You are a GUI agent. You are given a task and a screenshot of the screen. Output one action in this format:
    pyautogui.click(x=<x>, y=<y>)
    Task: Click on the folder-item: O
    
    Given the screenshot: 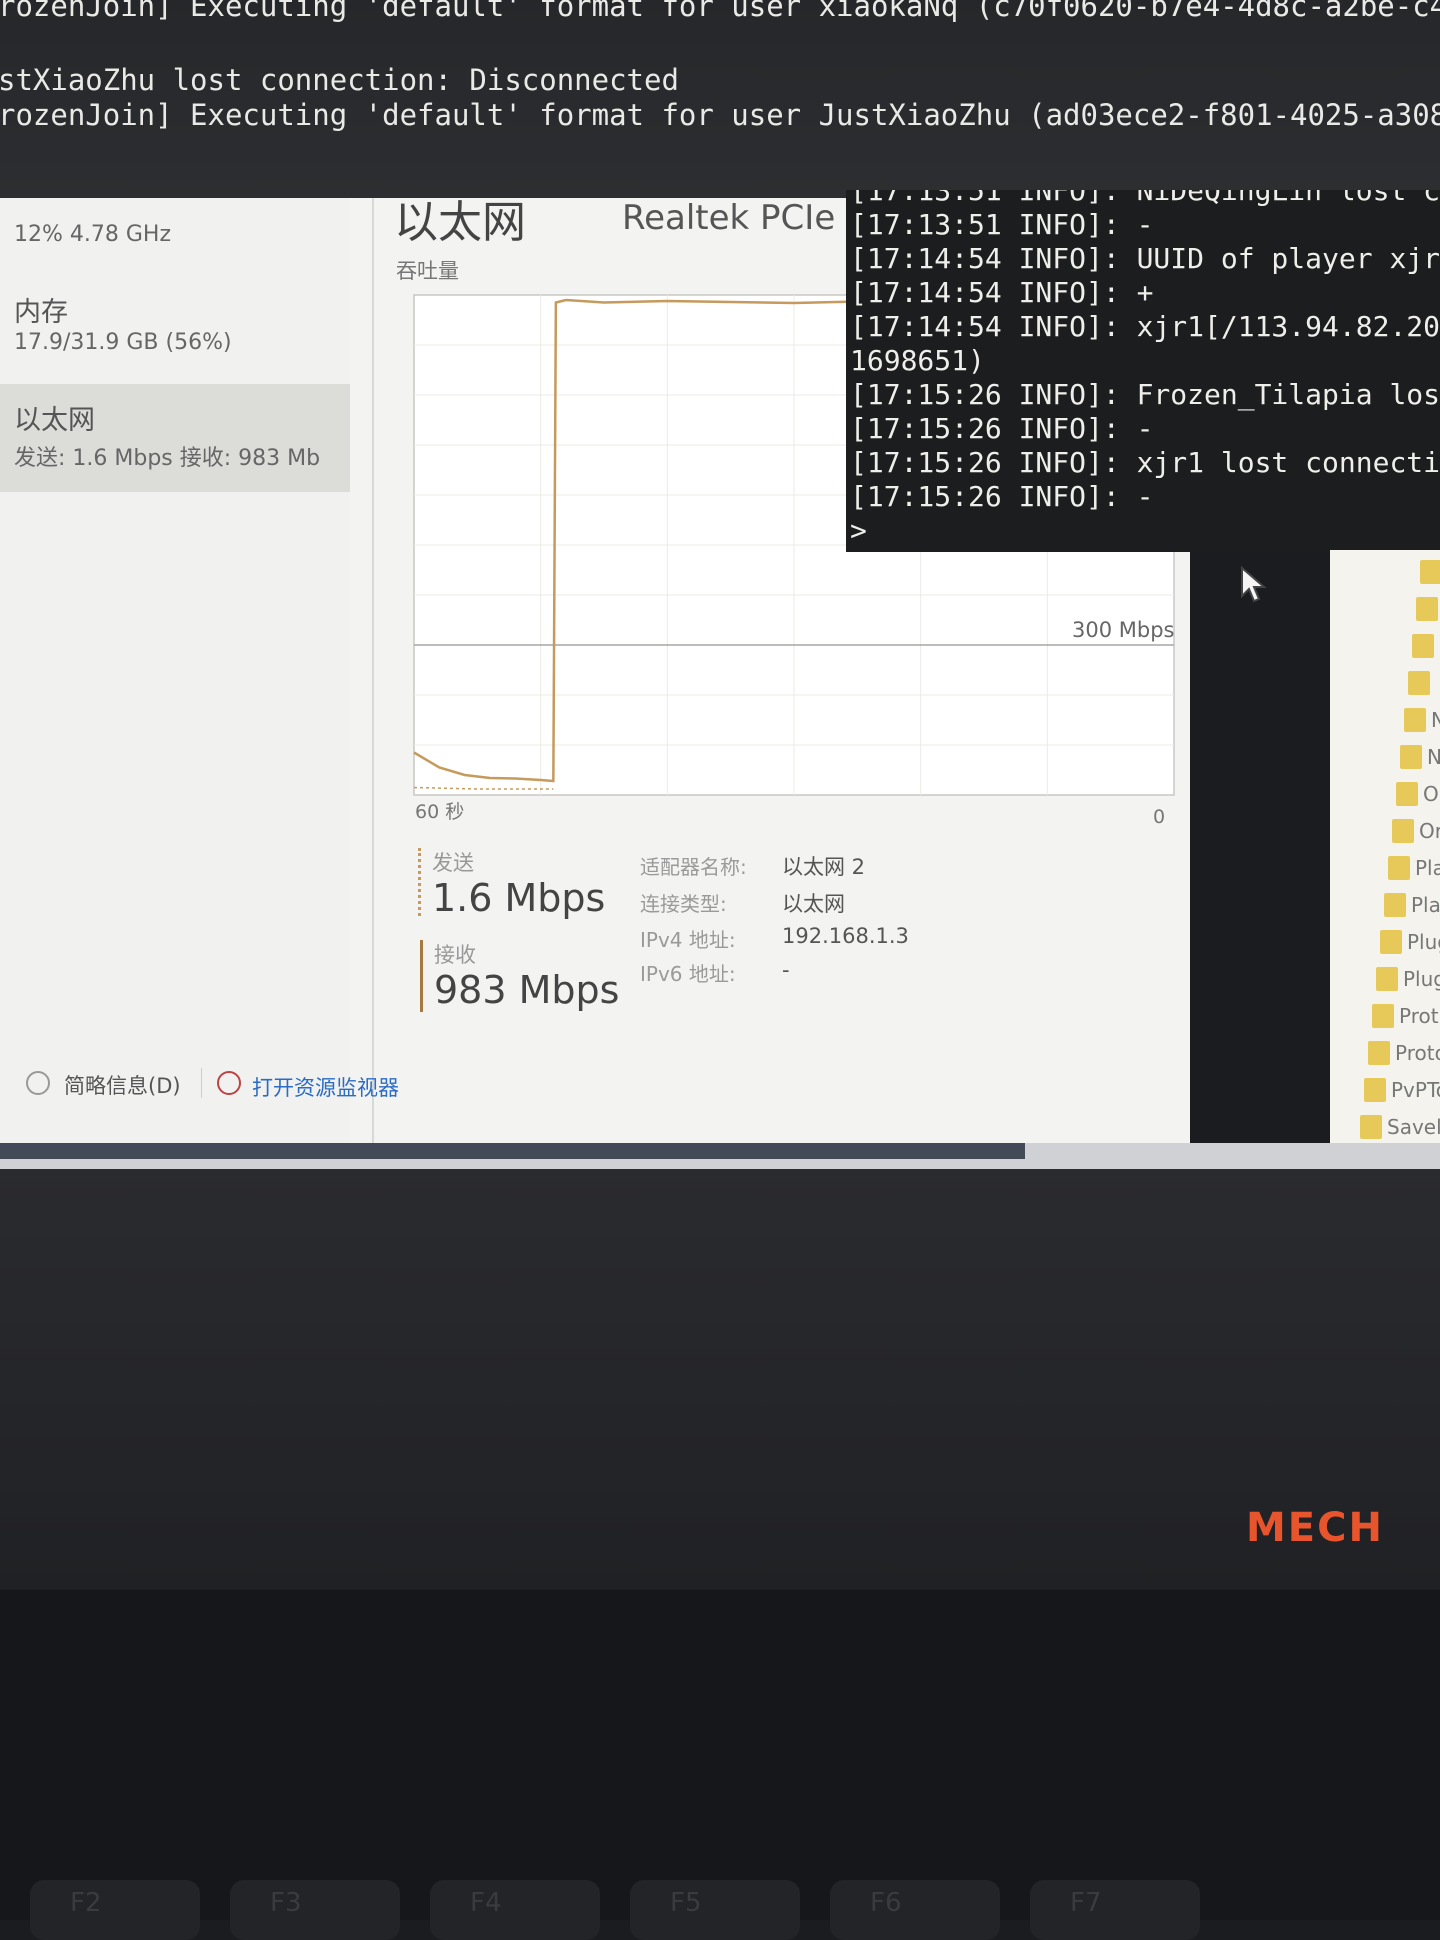 What is the action you would take?
    pyautogui.click(x=1385, y=795)
    